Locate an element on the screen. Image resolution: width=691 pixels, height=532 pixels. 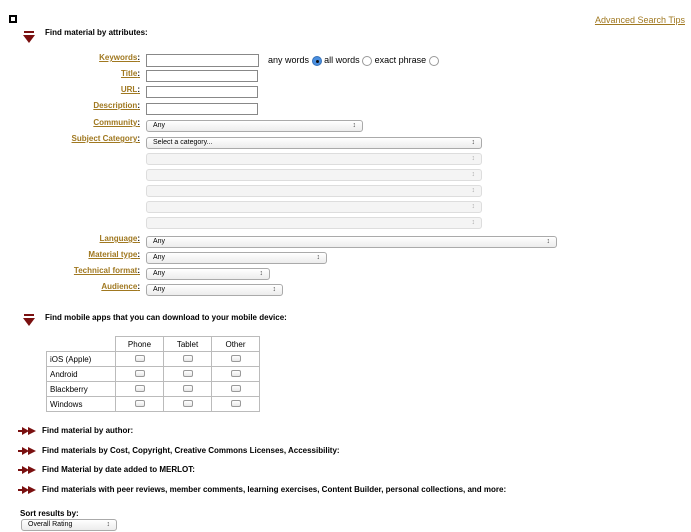
audience-label: Audience: is located at coordinates (120, 286).